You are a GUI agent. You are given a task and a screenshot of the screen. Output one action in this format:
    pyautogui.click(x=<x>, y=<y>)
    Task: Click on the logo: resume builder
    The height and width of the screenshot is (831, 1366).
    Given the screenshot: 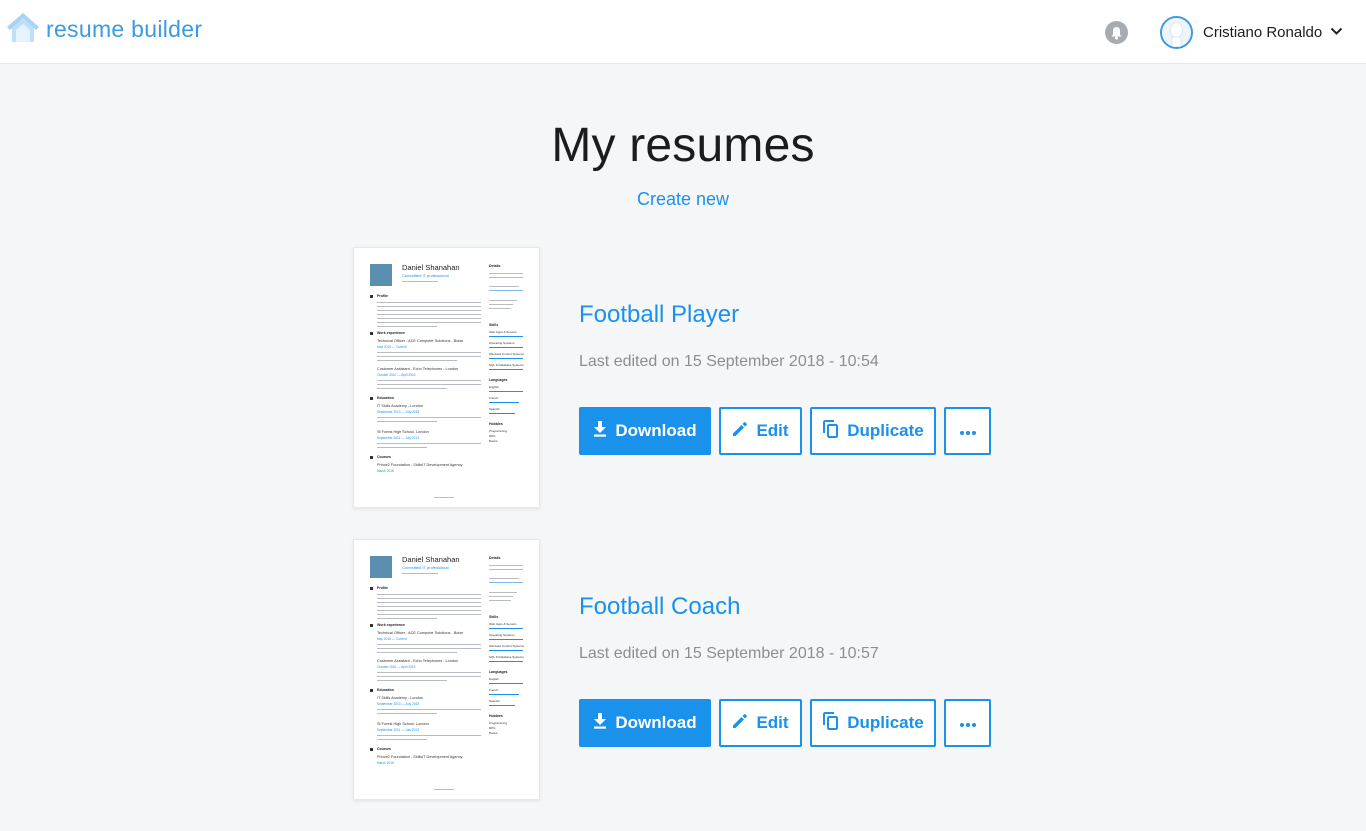 What is the action you would take?
    pyautogui.click(x=104, y=29)
    